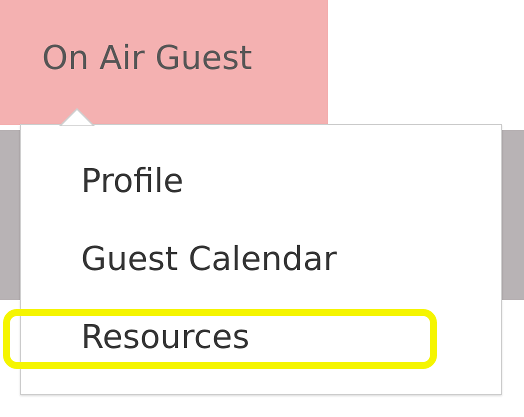 The image size is (524, 417). I want to click on menu-item: Profile, so click(132, 181).